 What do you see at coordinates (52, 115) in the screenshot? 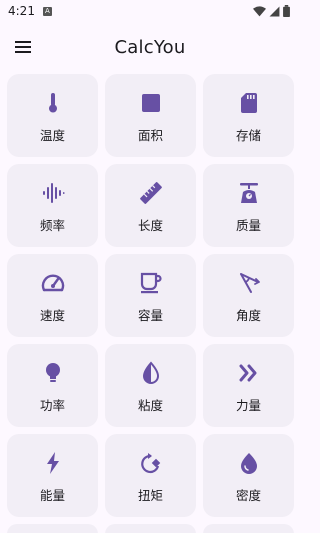
I see `category-card-temperature: 温度` at bounding box center [52, 115].